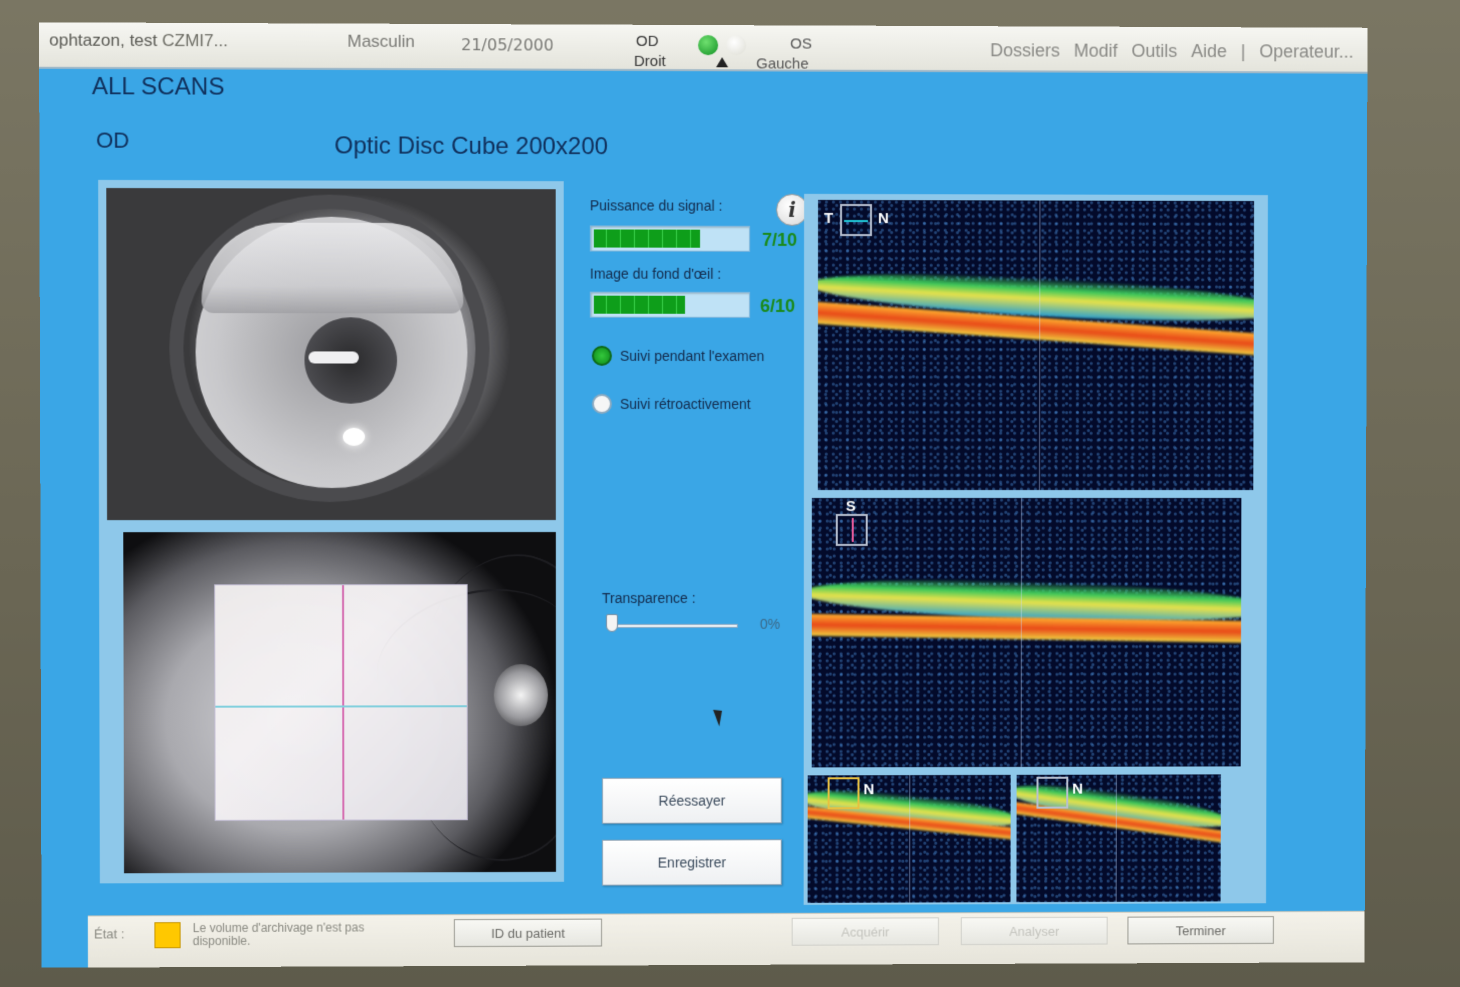 The width and height of the screenshot is (1460, 987). I want to click on horizontal-scan-line, so click(340, 706).